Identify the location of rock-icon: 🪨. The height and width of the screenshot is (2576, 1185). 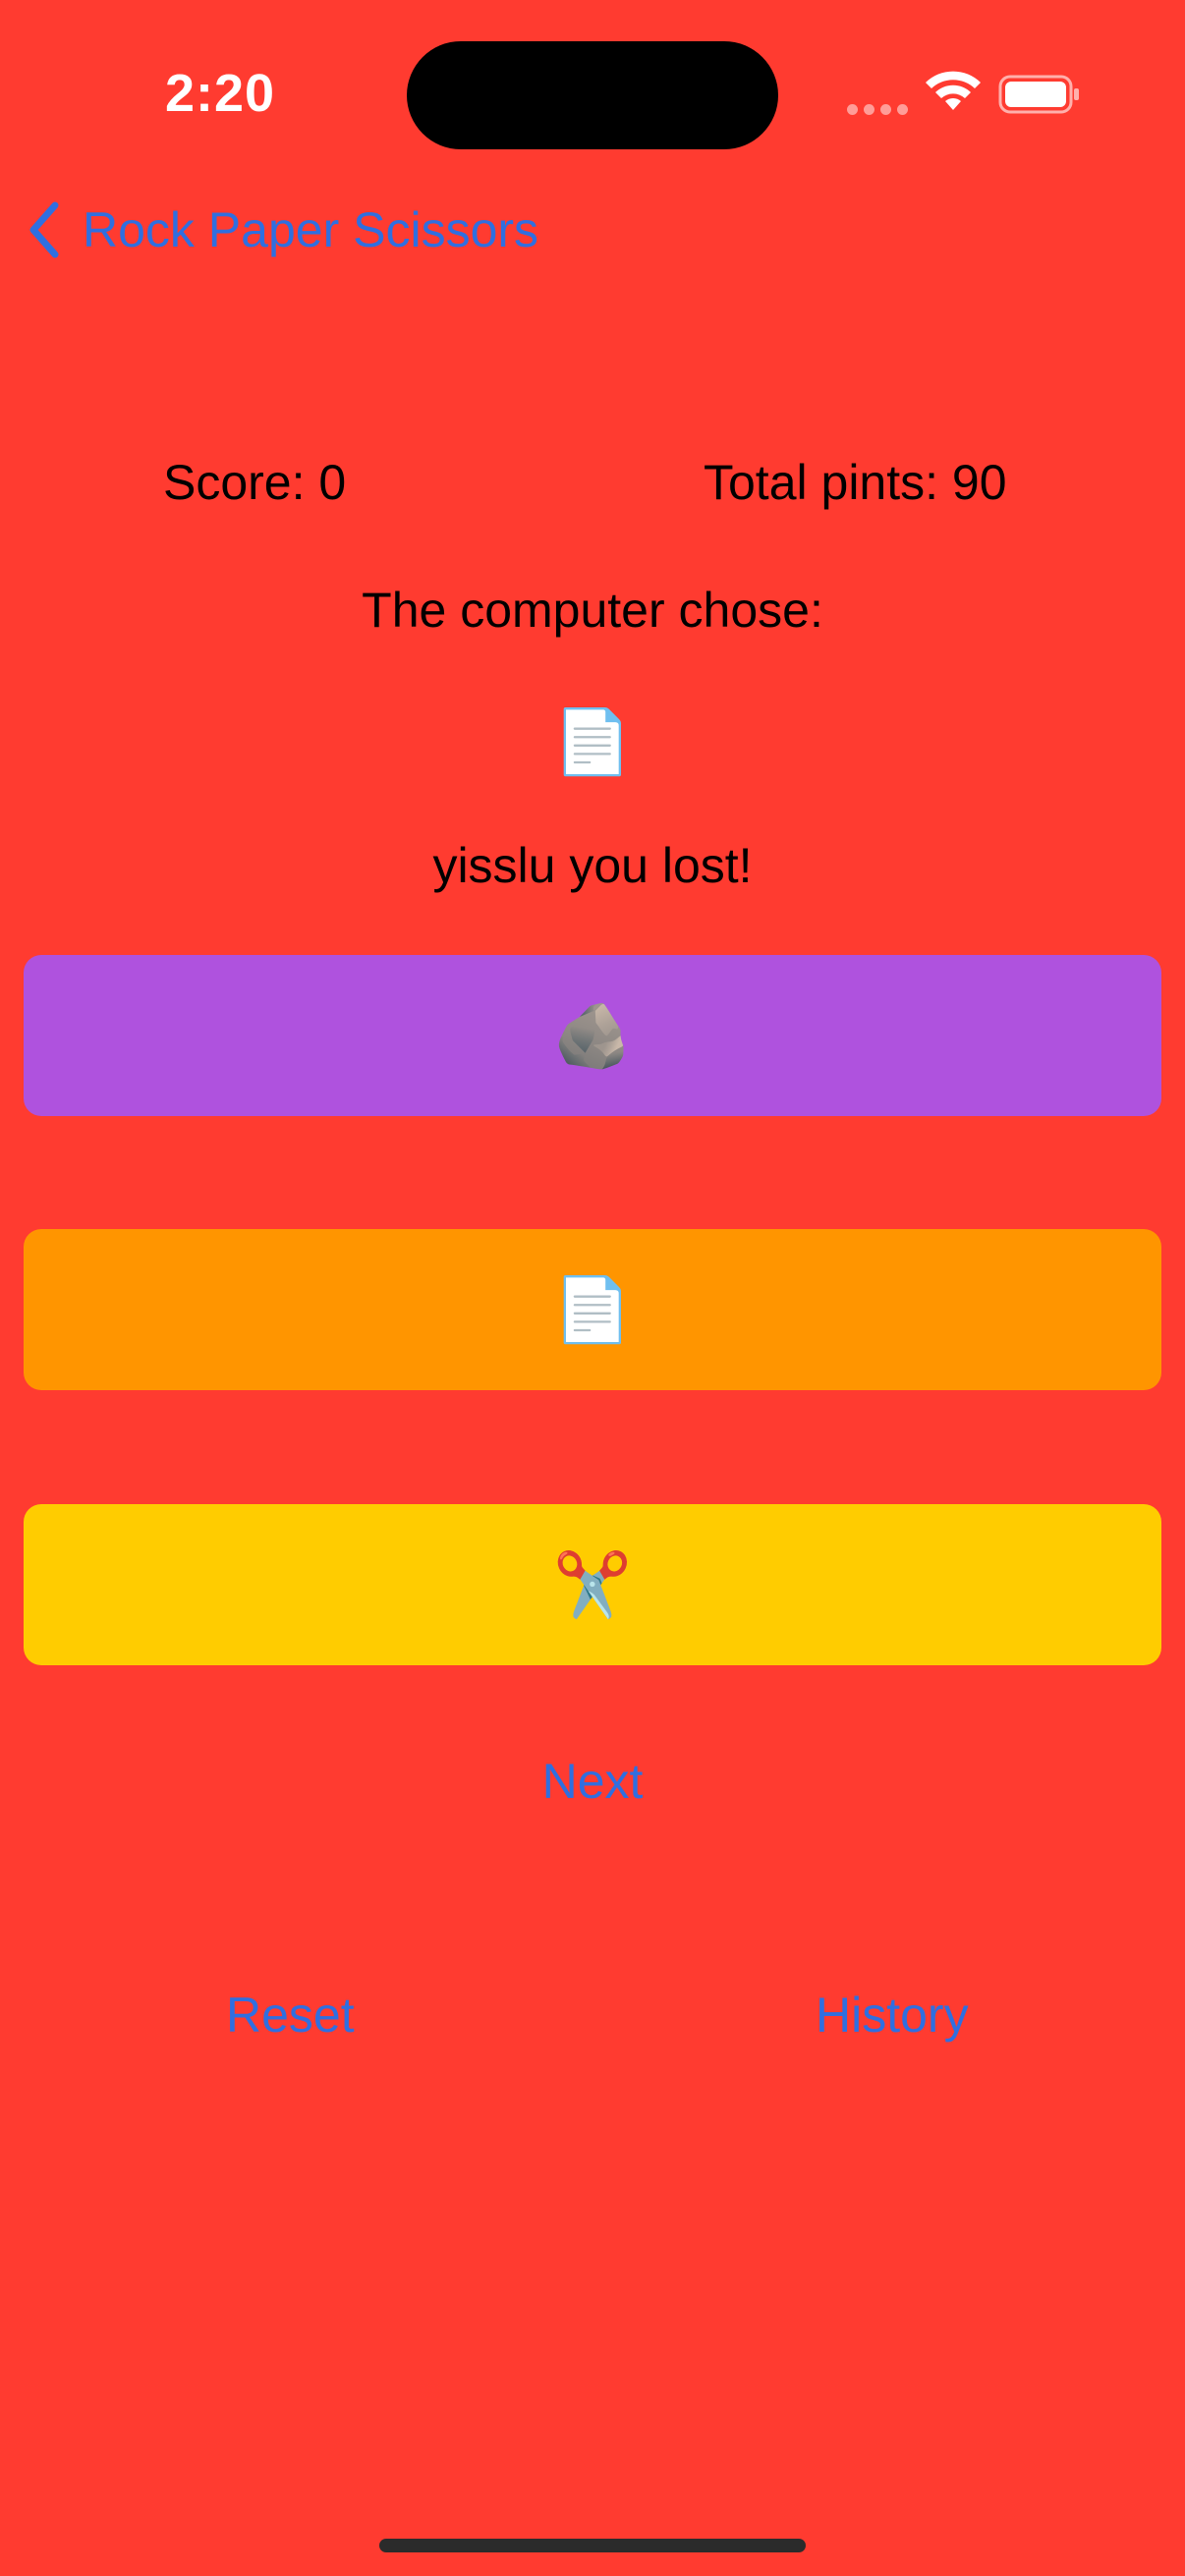
(592, 1035).